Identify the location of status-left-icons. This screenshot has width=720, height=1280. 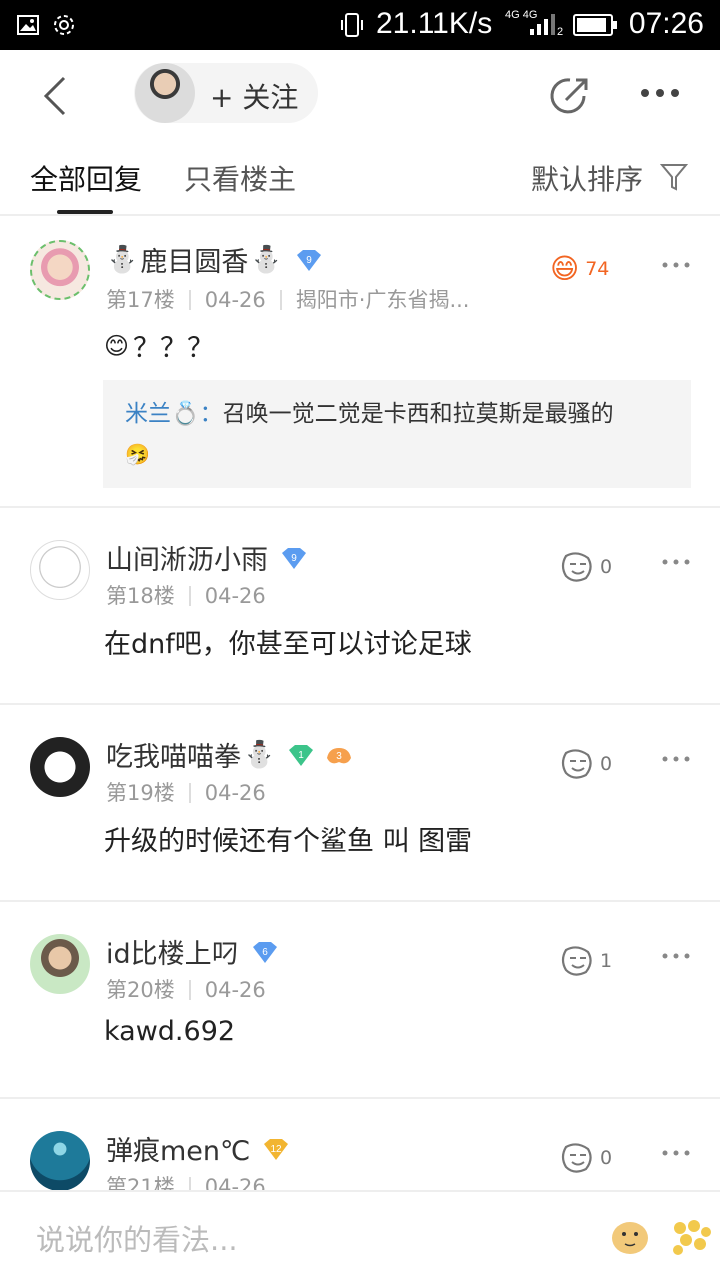
(46, 25).